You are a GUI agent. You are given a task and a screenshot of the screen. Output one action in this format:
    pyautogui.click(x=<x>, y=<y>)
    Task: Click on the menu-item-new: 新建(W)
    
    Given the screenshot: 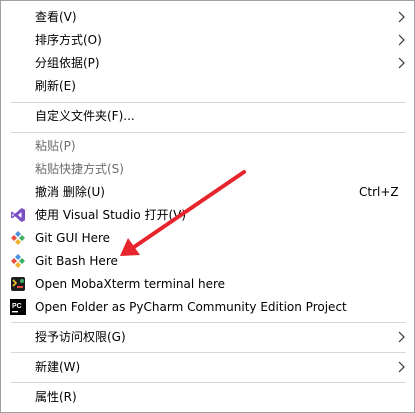 What is the action you would take?
    pyautogui.click(x=207, y=367)
    